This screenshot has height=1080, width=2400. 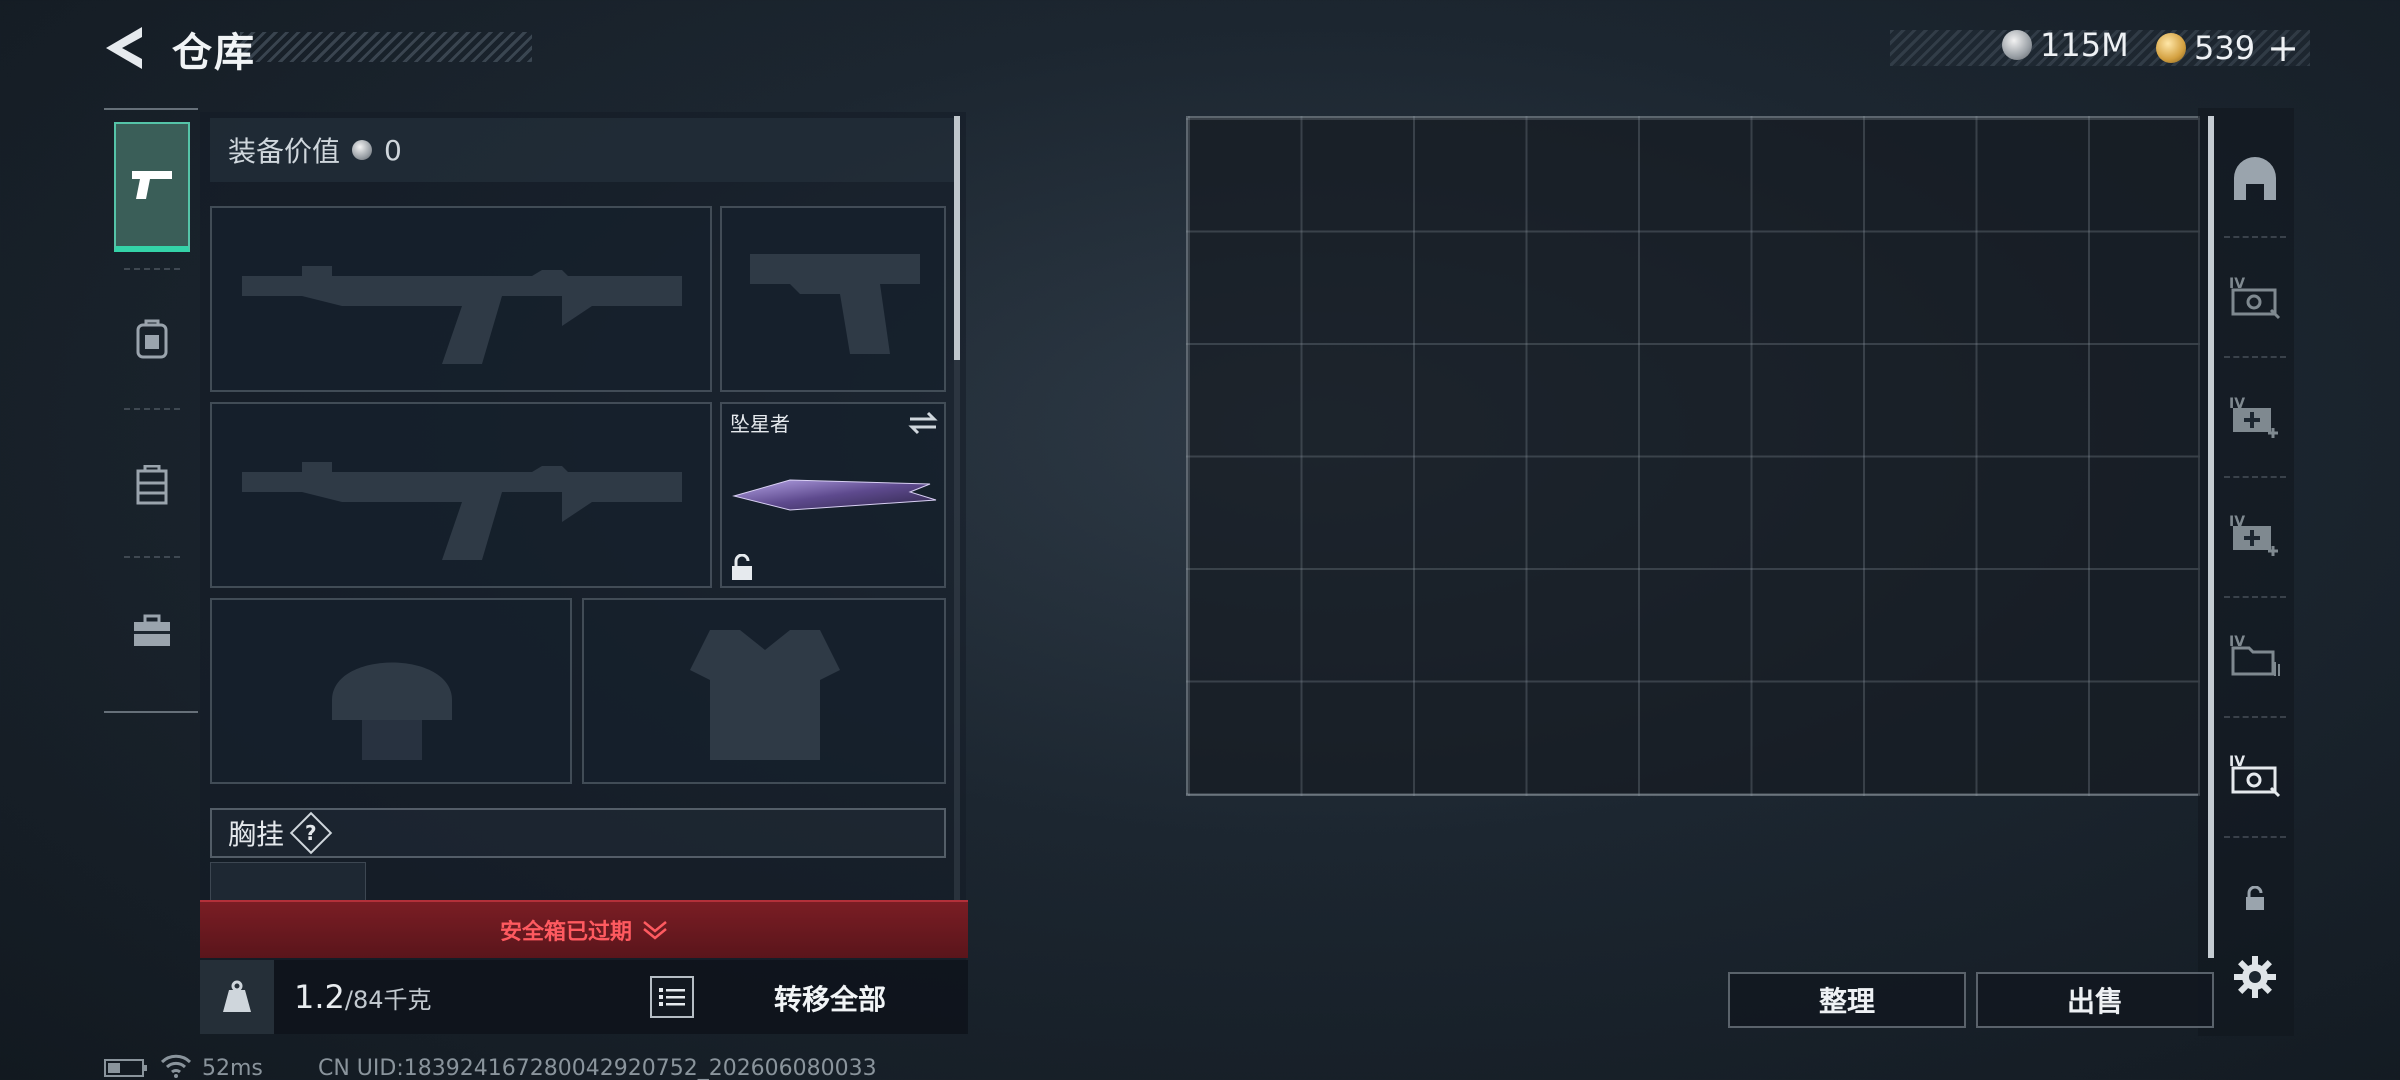 I want to click on category-nav, so click(x=151, y=410).